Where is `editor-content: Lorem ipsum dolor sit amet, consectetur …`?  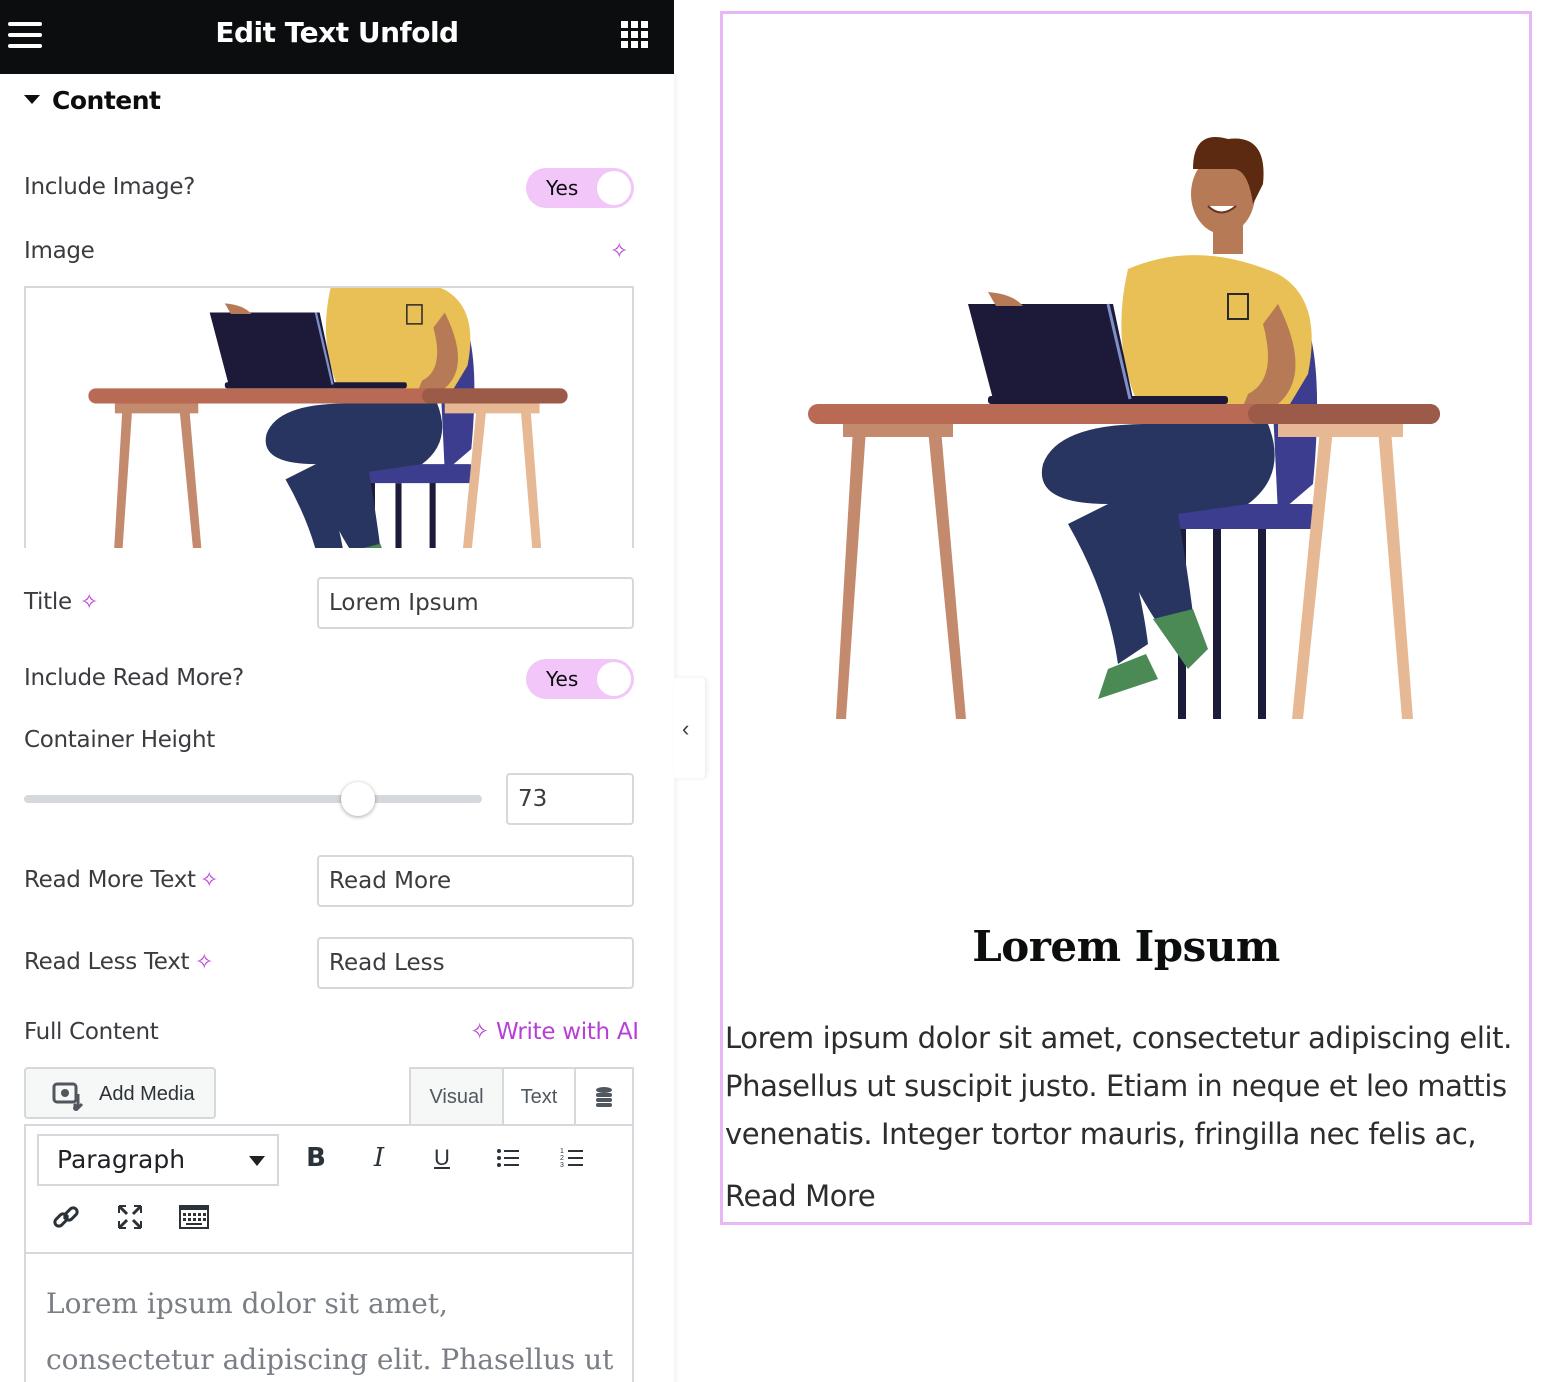
editor-content: Lorem ipsum dolor sit amet, consectetur … is located at coordinates (331, 1329).